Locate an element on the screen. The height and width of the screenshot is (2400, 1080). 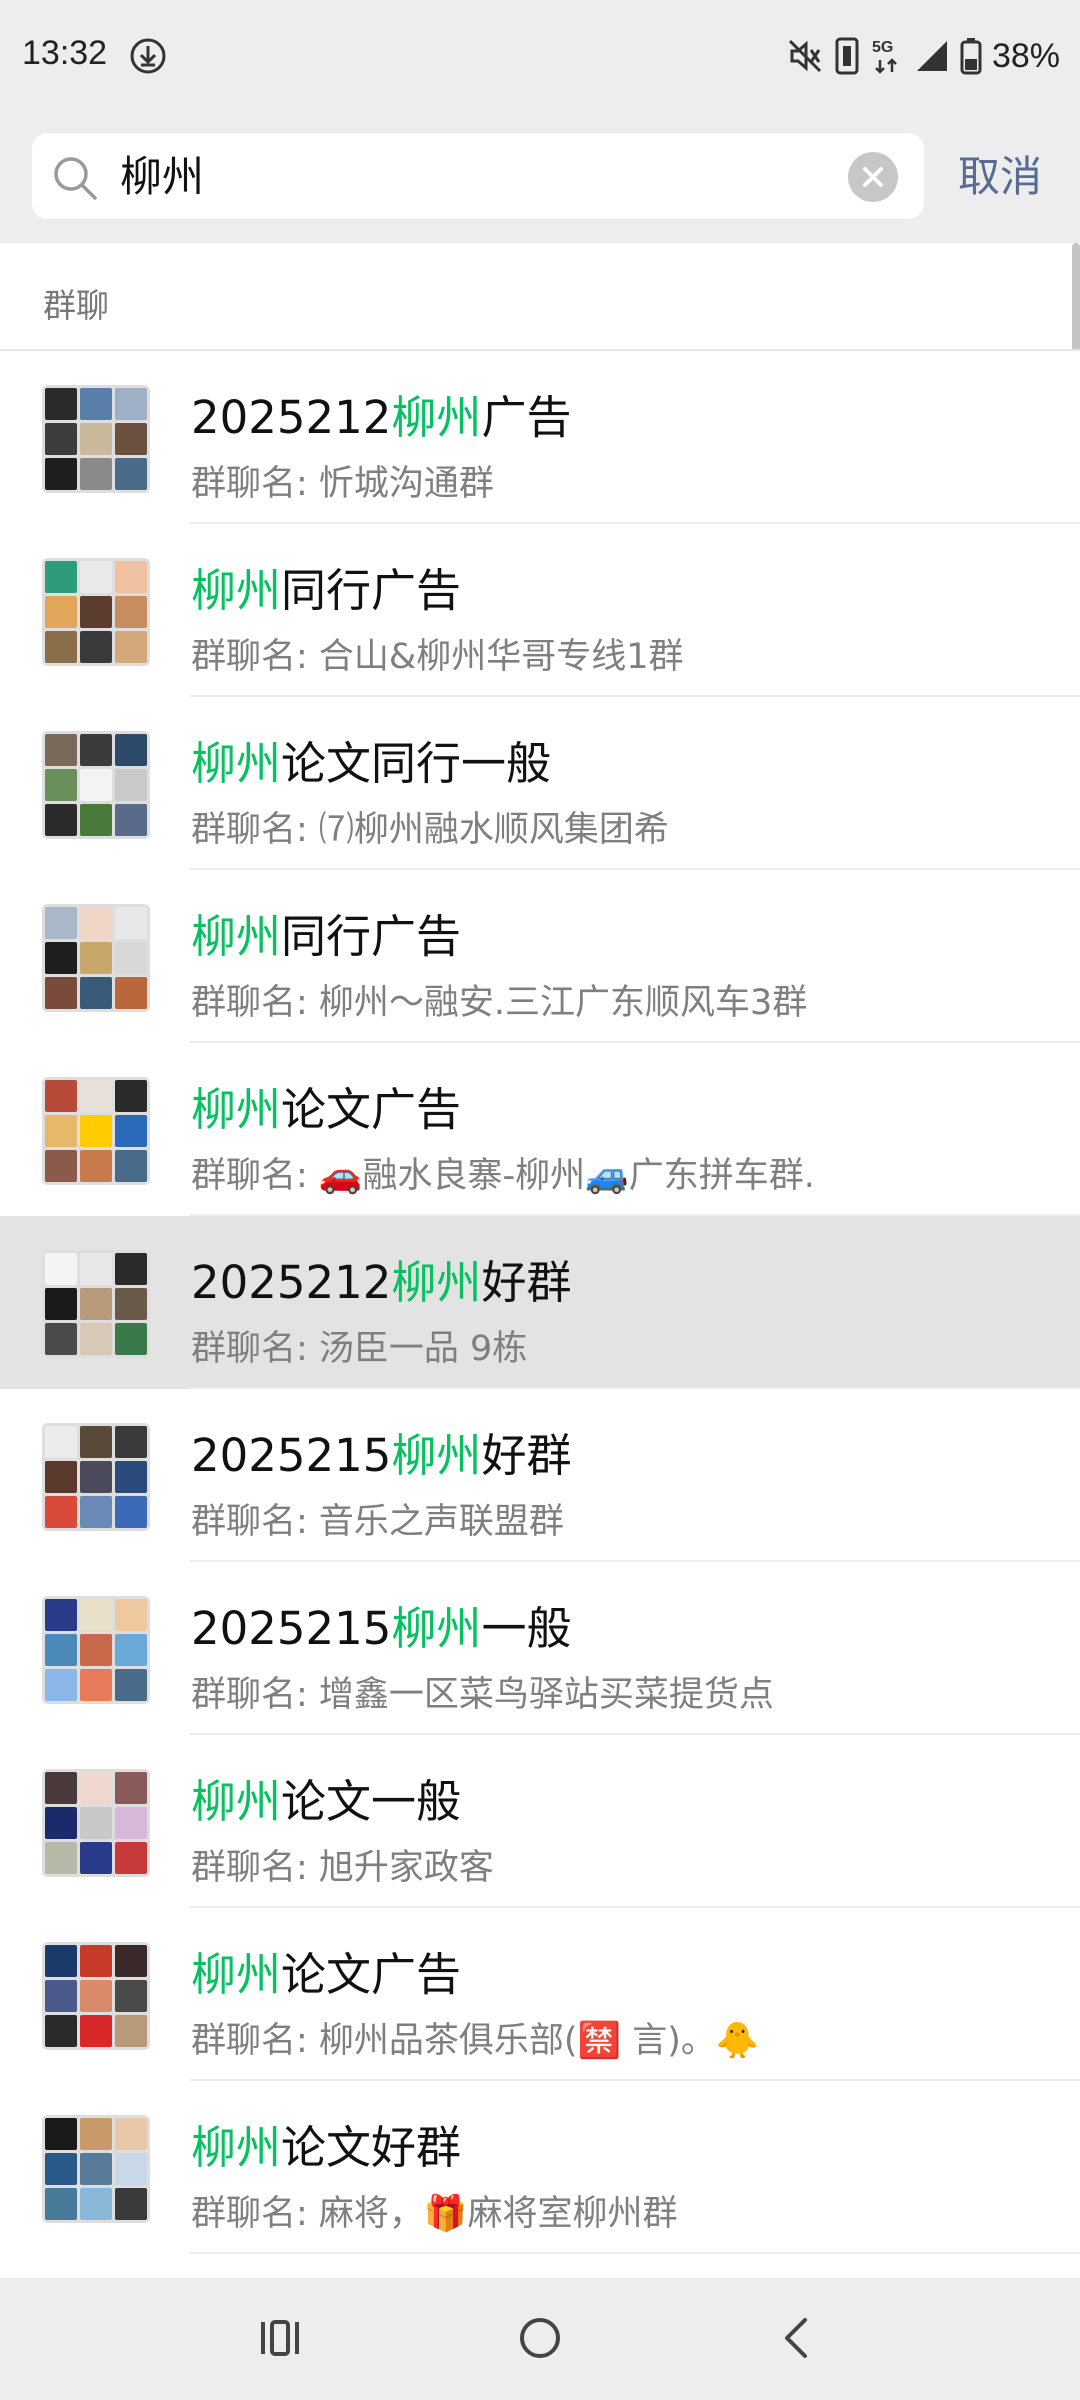
group-row: 柳州论文一般 群聊名: 旭升家政客 is located at coordinates (540, 1821).